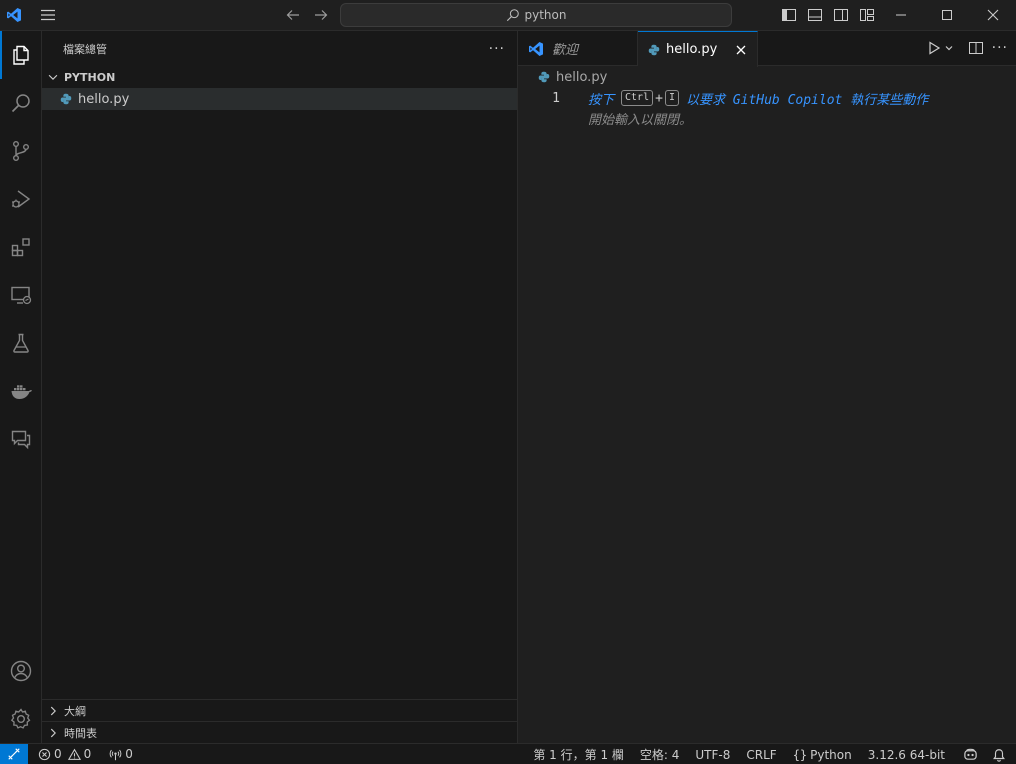  Describe the element at coordinates (80, 733) in the screenshot. I see `timeline-label: 時間表` at that location.